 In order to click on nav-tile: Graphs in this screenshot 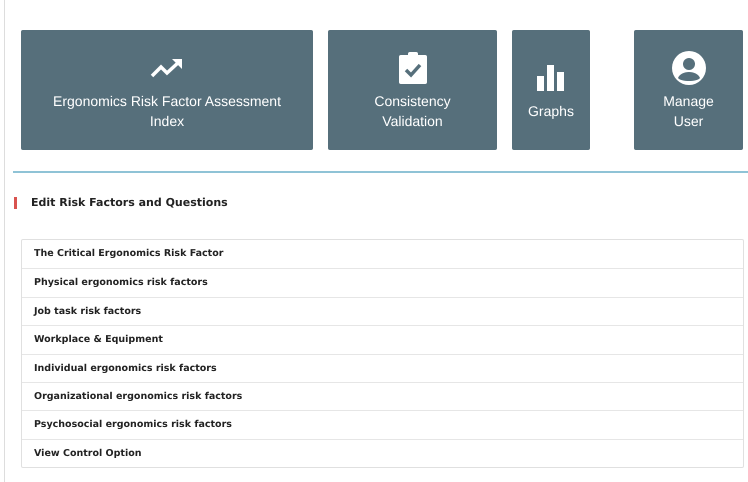, I will do `click(551, 90)`.